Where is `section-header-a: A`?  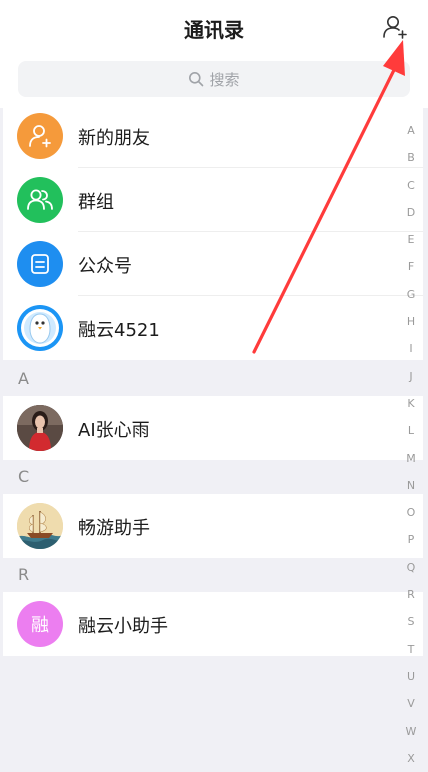
section-header-a: A is located at coordinates (23, 378).